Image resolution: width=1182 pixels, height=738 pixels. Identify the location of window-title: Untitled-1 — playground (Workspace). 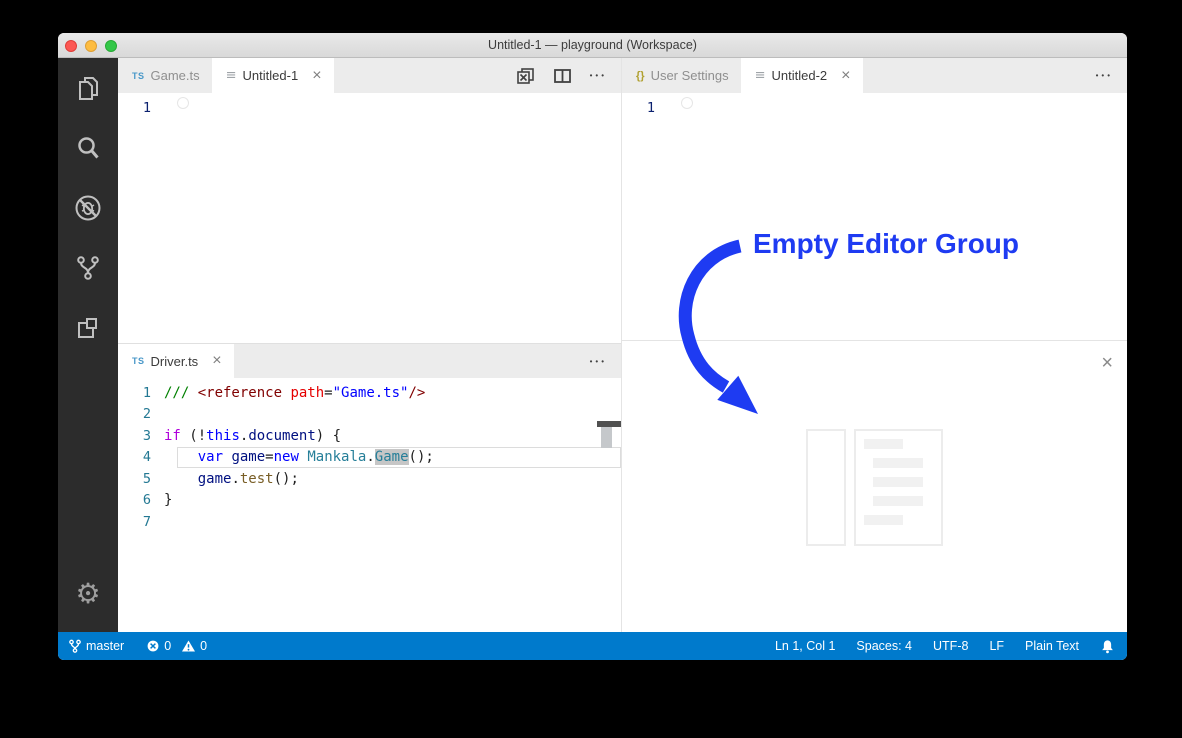
(592, 45).